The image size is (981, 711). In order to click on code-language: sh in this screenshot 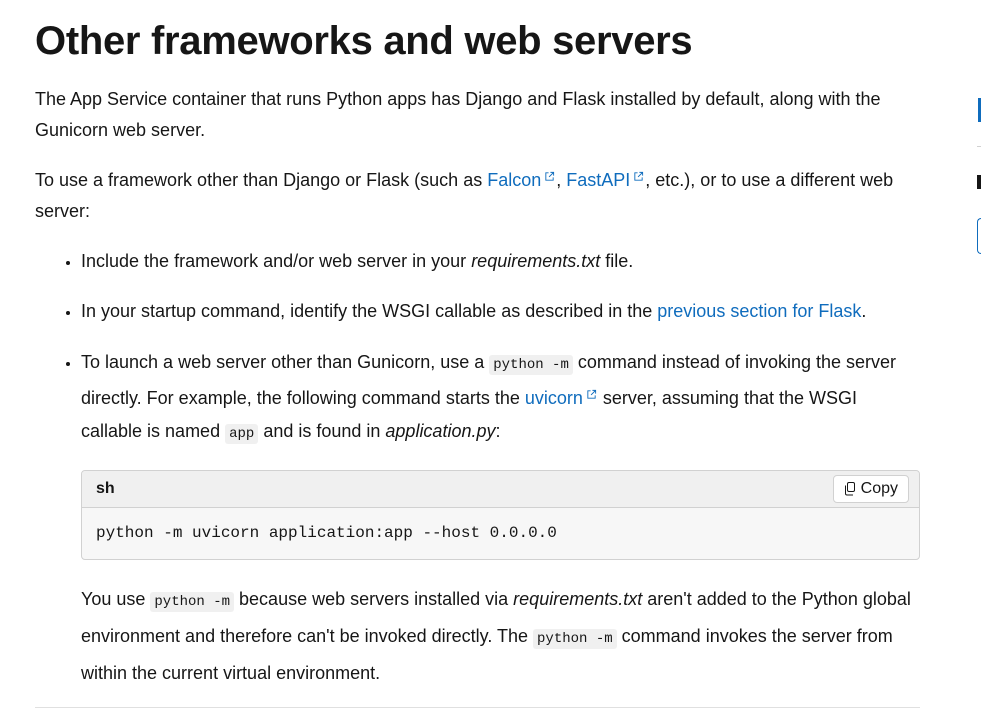, I will do `click(105, 488)`.